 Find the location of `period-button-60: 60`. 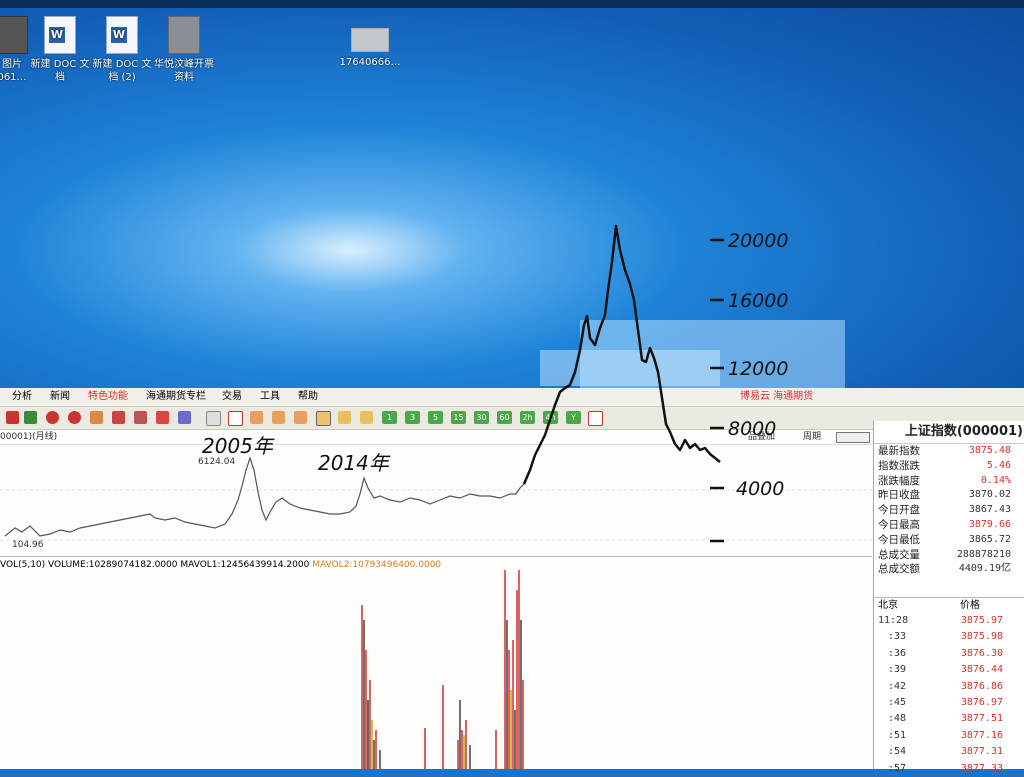

period-button-60: 60 is located at coordinates (504, 417).